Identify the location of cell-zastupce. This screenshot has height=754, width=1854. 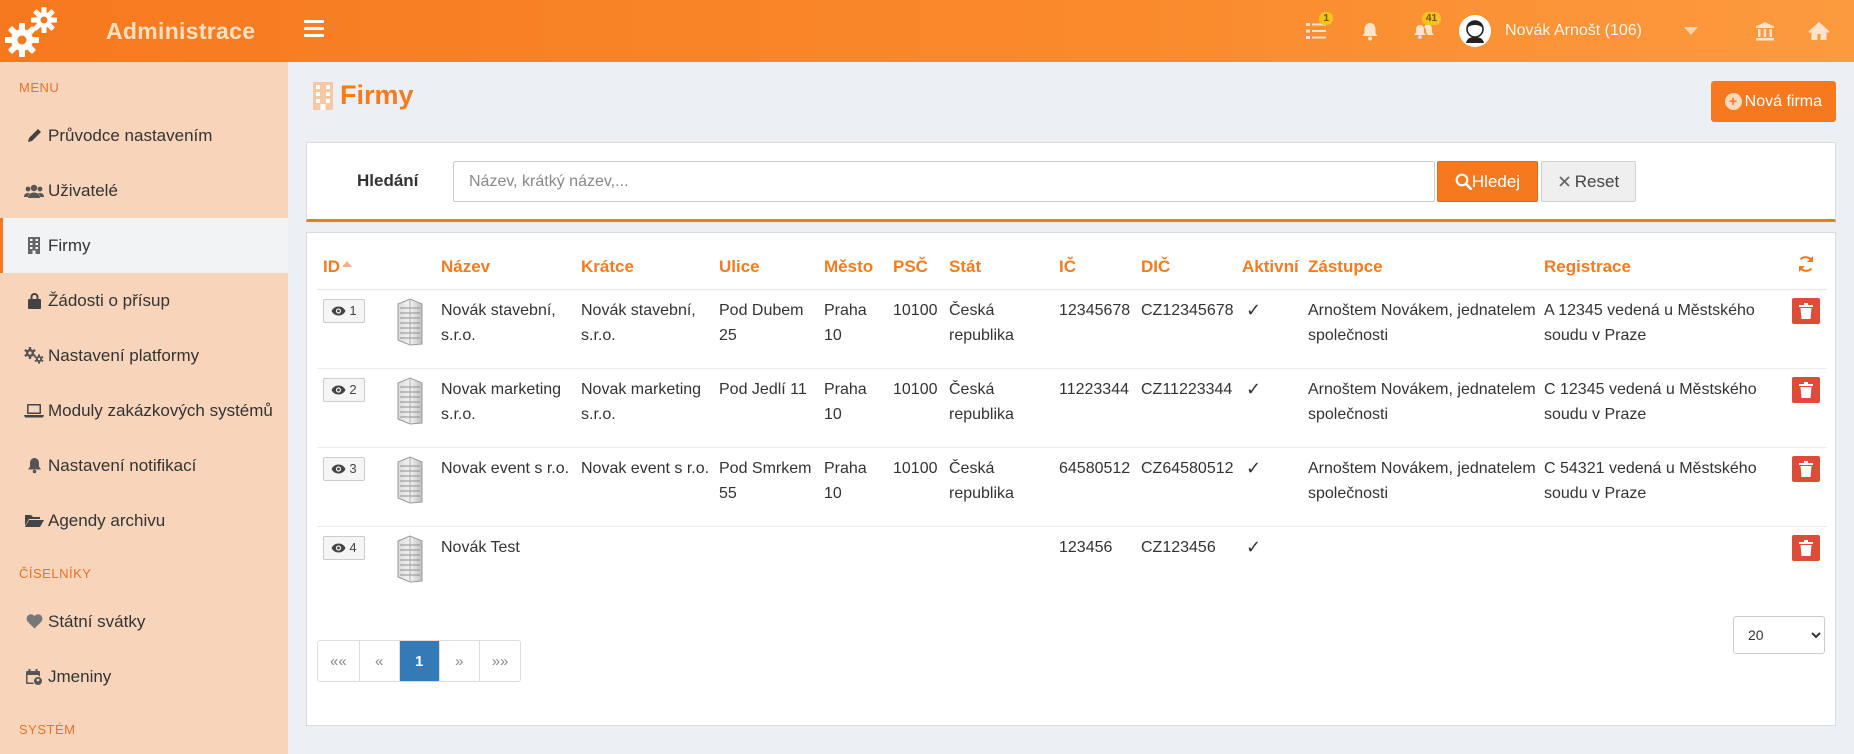
(1420, 565).